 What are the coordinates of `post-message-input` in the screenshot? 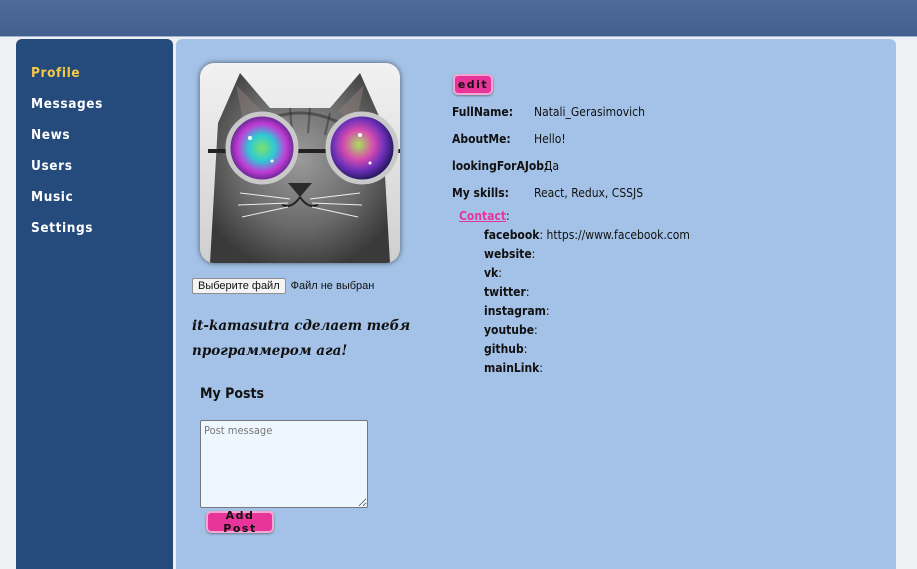 It's located at (284, 464).